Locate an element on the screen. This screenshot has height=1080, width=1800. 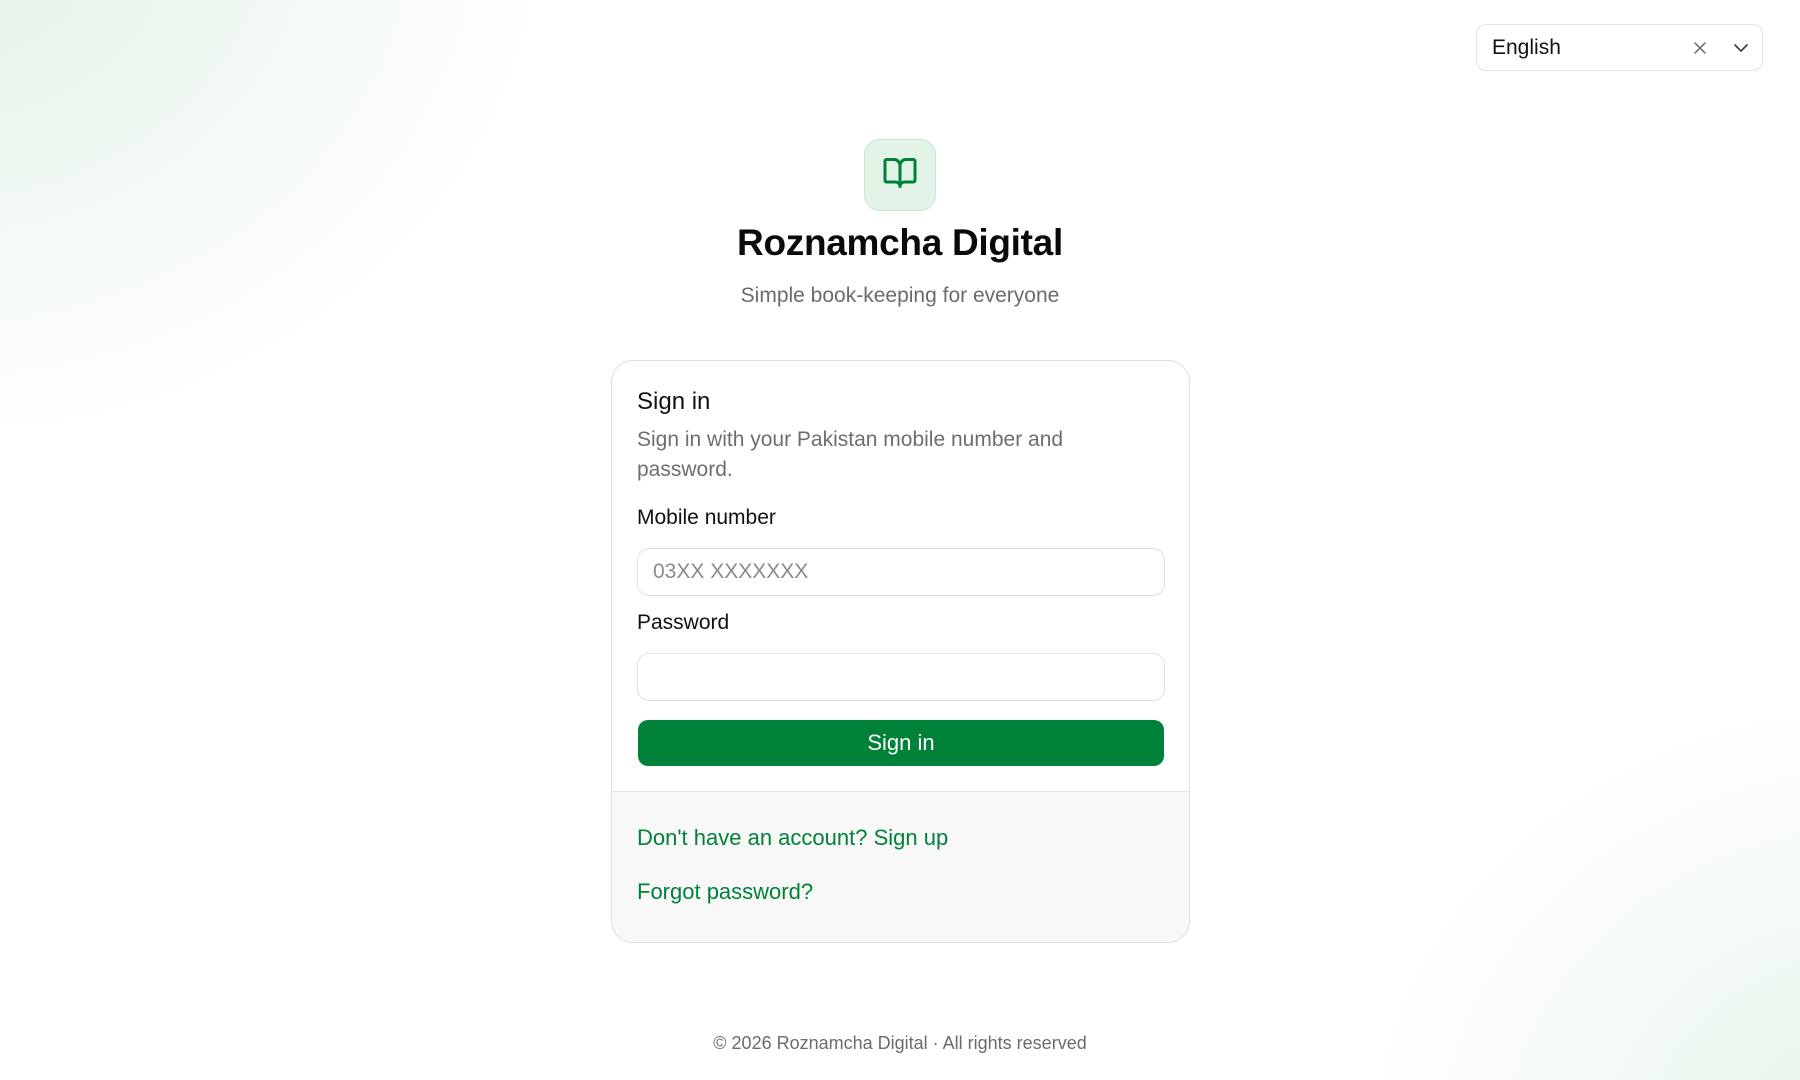
signin-button: Sign in is located at coordinates (901, 743).